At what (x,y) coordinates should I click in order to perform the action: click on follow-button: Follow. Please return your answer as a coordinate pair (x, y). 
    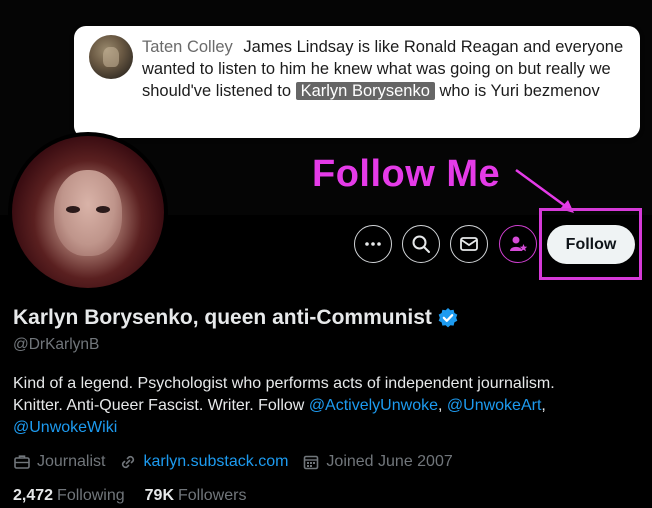
    Looking at the image, I should click on (591, 244).